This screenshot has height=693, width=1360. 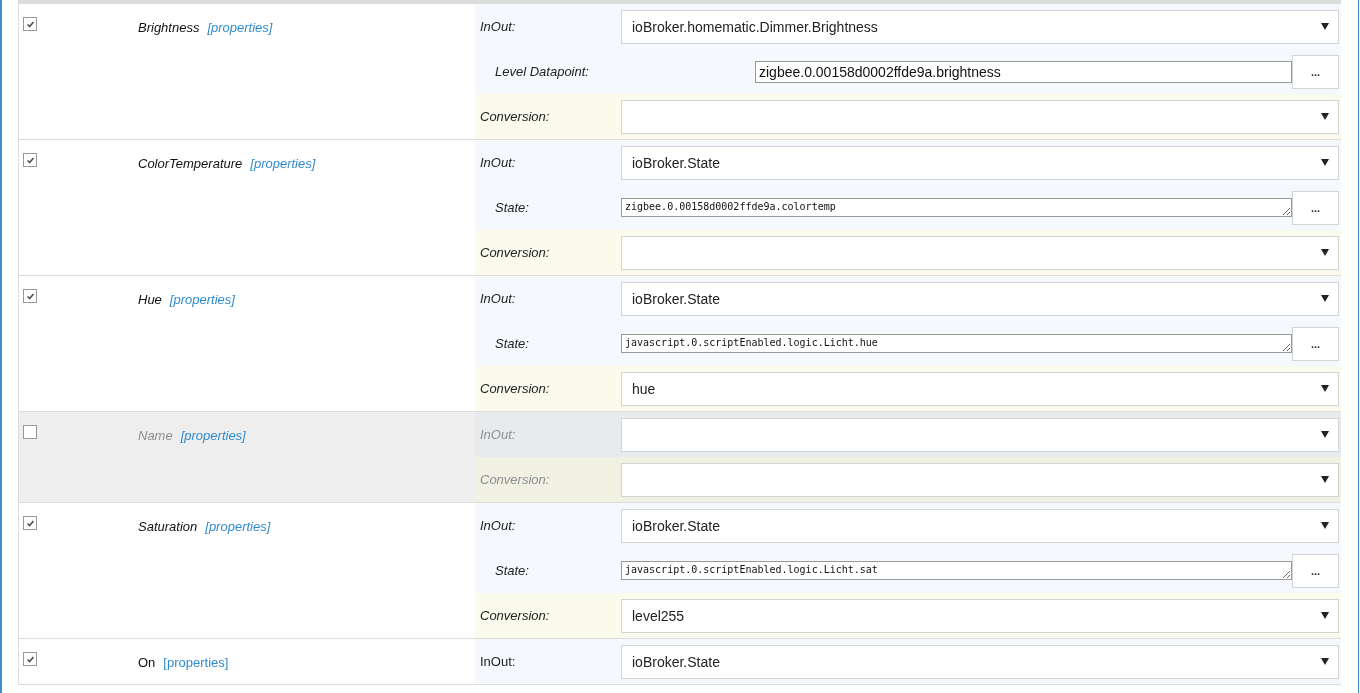 I want to click on state-textarea: zigbee.0.00158d0002ffde9a.colortemp, so click(x=956, y=207).